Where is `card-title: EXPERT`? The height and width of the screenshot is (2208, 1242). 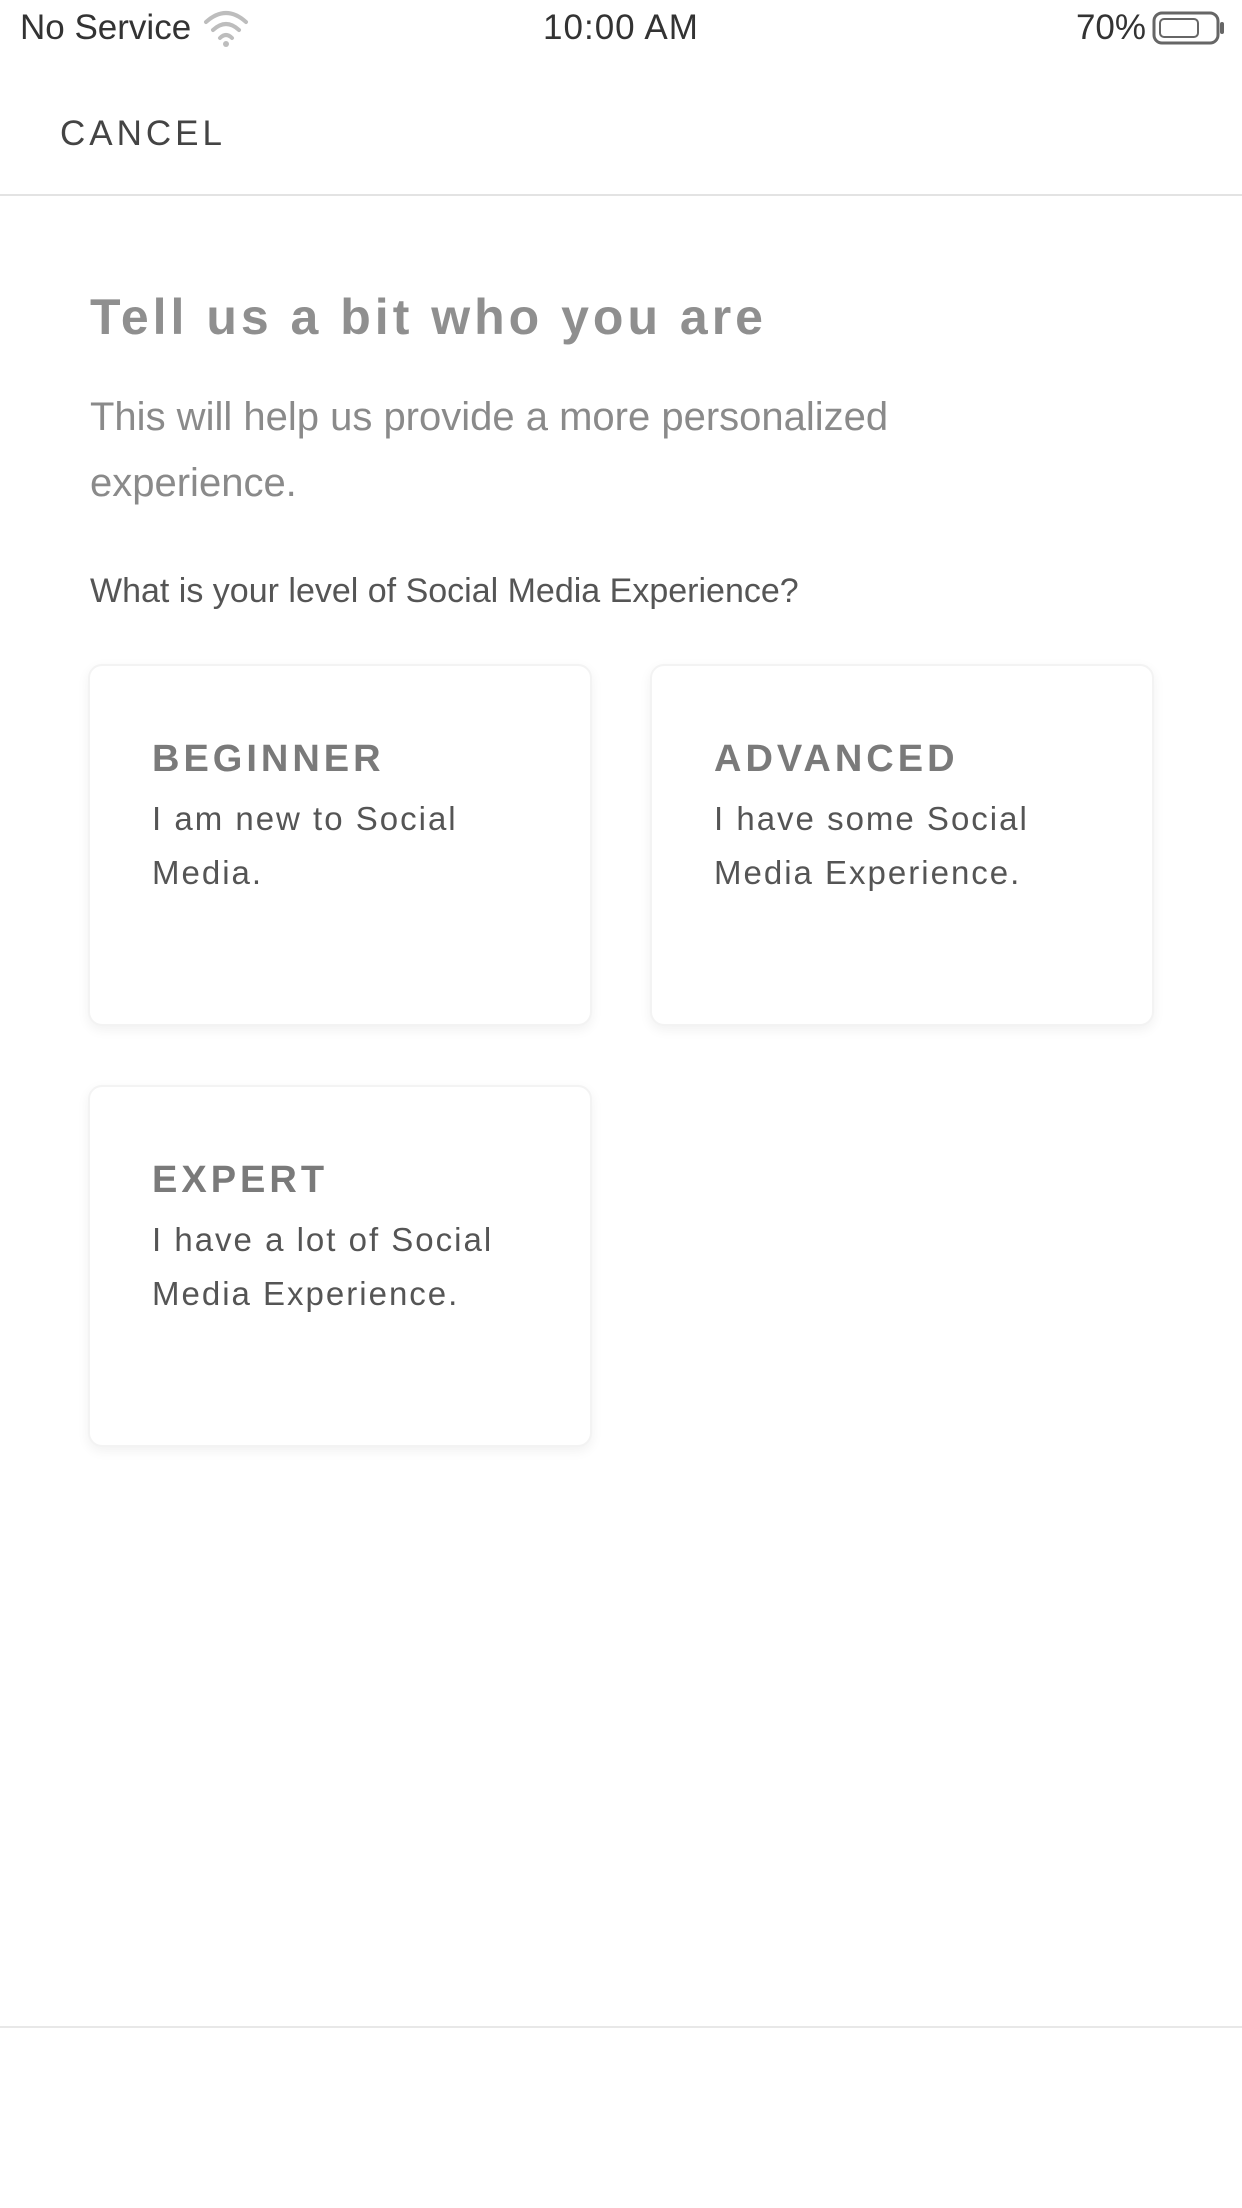
card-title: EXPERT is located at coordinates (240, 1180).